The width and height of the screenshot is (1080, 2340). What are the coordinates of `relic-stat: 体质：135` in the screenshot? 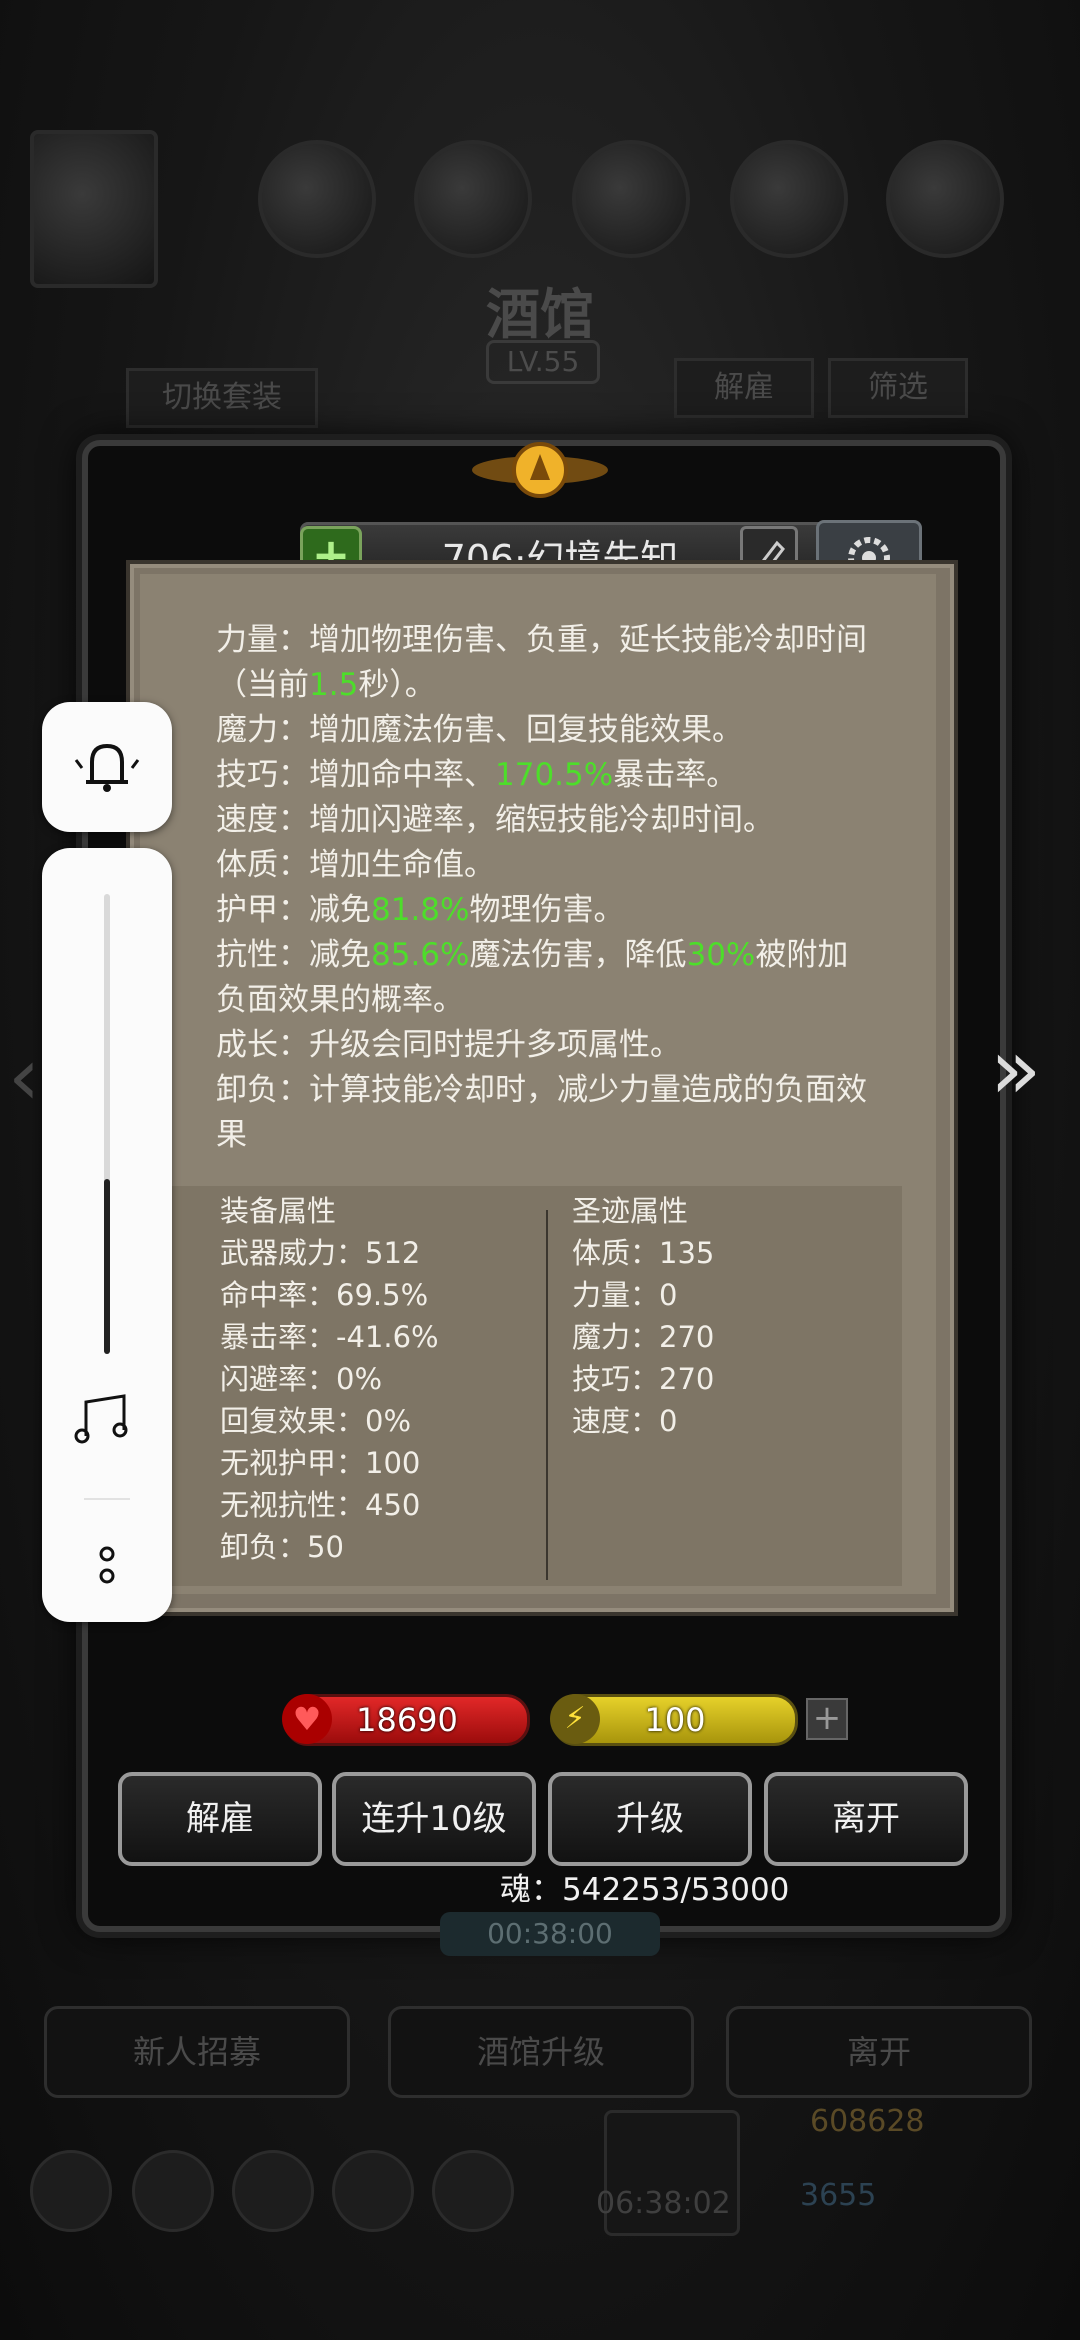 It's located at (643, 1253).